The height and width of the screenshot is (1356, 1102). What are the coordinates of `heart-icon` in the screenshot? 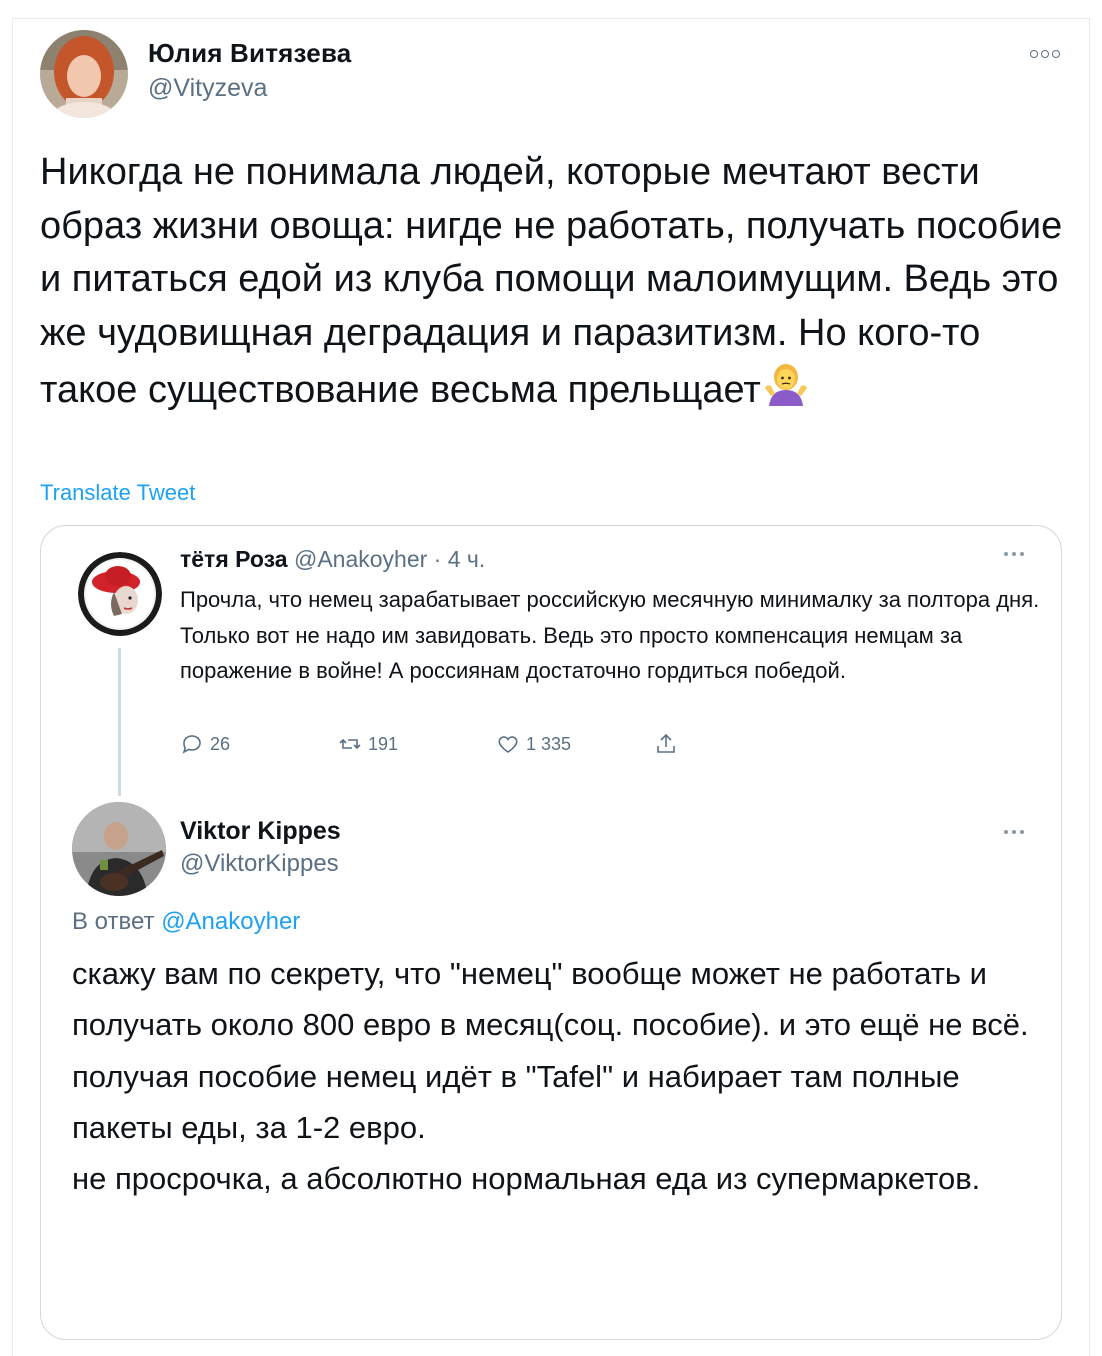 It's located at (508, 744).